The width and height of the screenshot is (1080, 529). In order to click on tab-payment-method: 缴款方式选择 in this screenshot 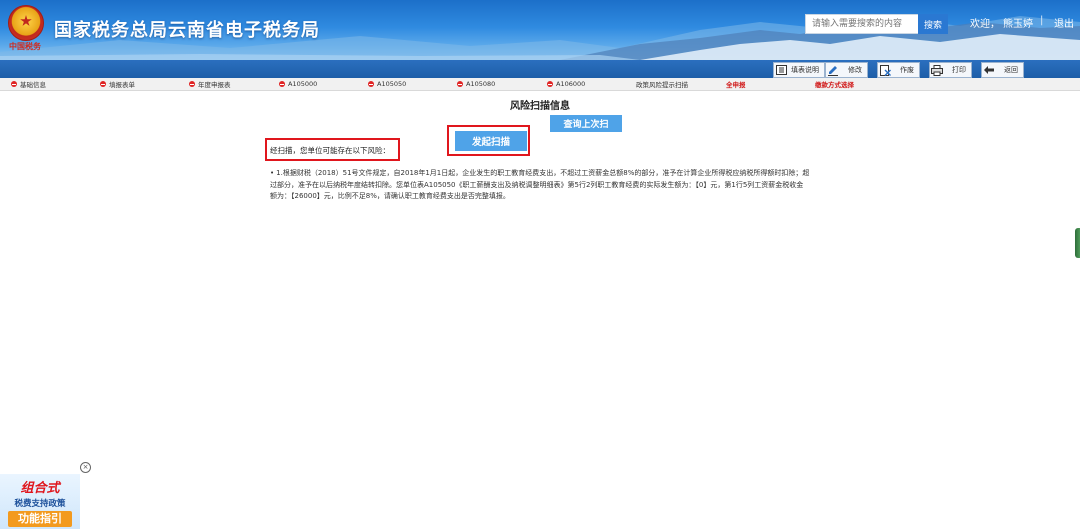, I will do `click(834, 84)`.